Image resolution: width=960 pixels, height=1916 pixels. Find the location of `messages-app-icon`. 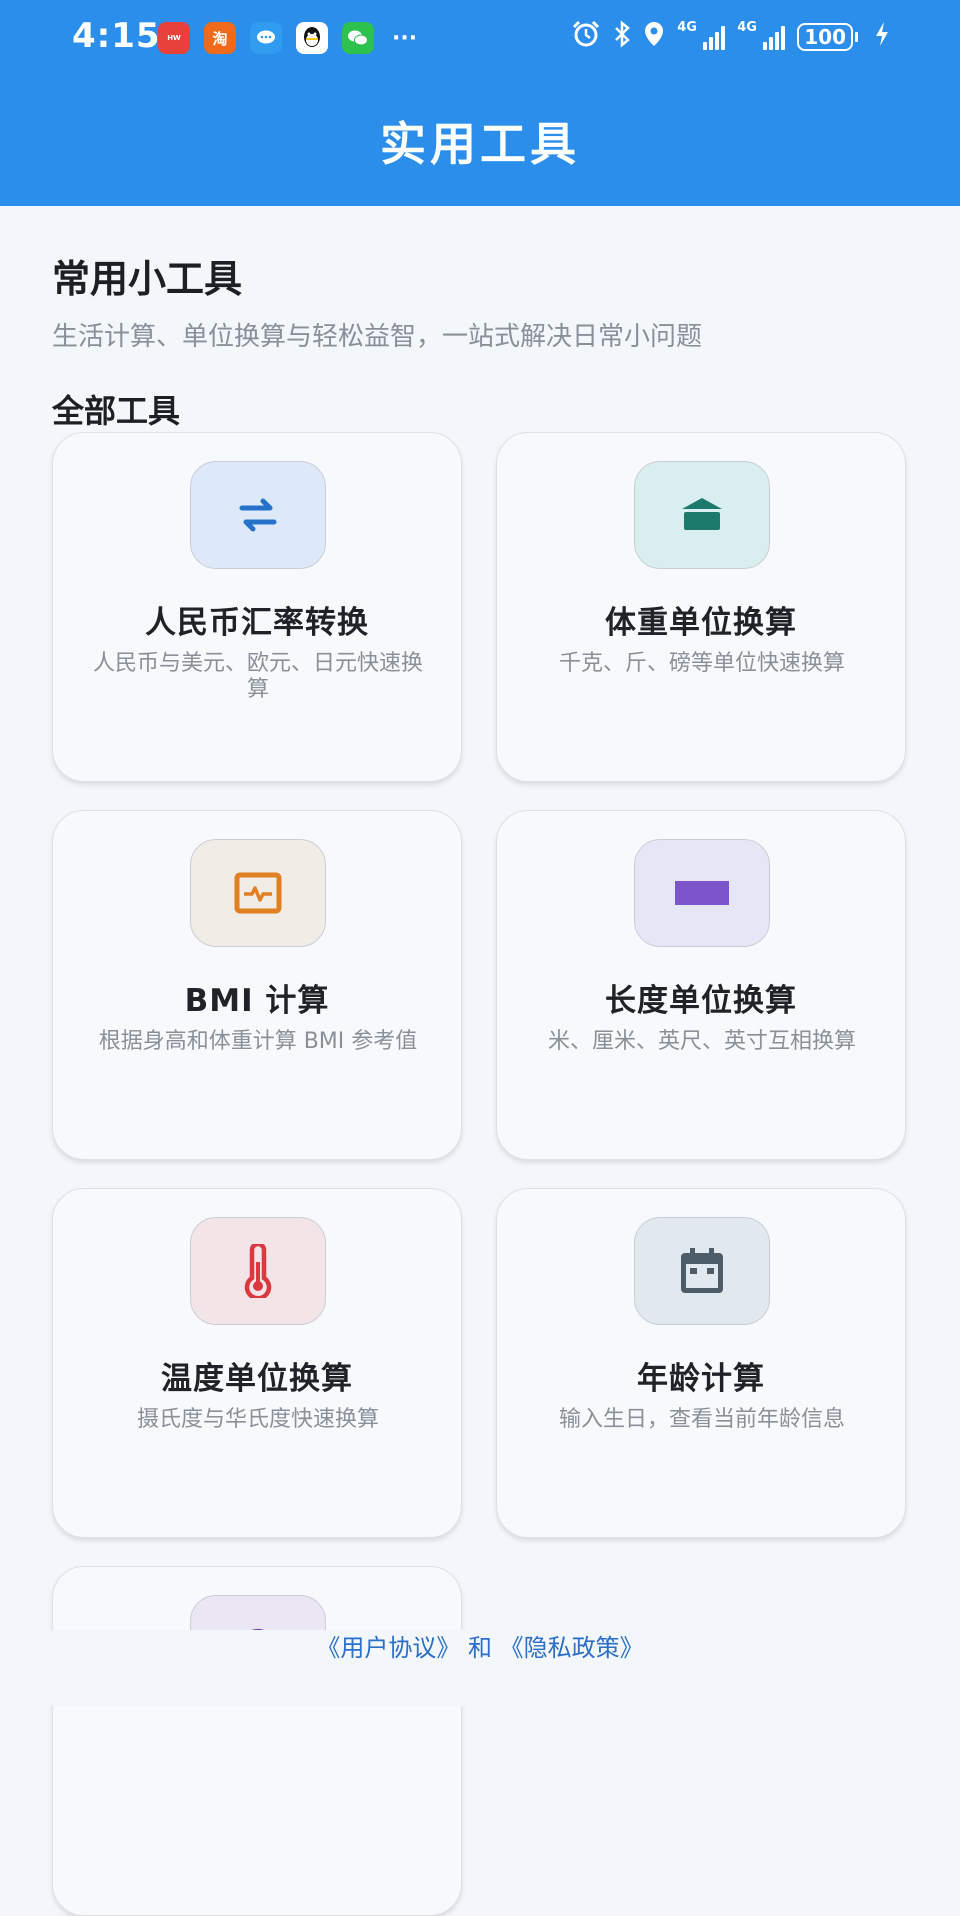

messages-app-icon is located at coordinates (266, 38).